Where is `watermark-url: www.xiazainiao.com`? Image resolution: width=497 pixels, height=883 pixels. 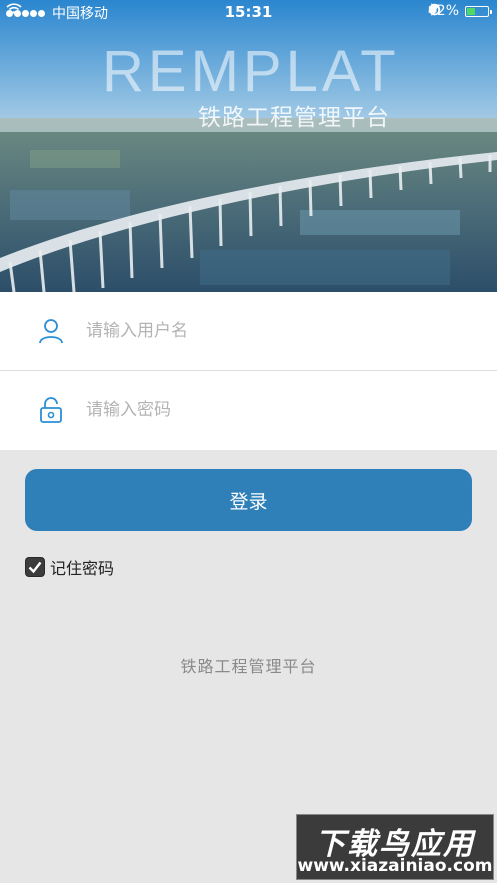
watermark-url: www.xiazainiao.com is located at coordinates (395, 866).